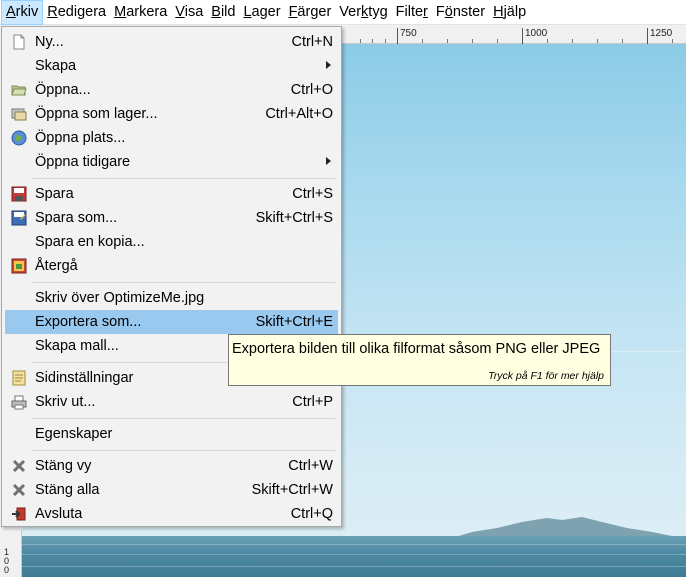  Describe the element at coordinates (19, 138) in the screenshot. I see `globe-icon` at that location.